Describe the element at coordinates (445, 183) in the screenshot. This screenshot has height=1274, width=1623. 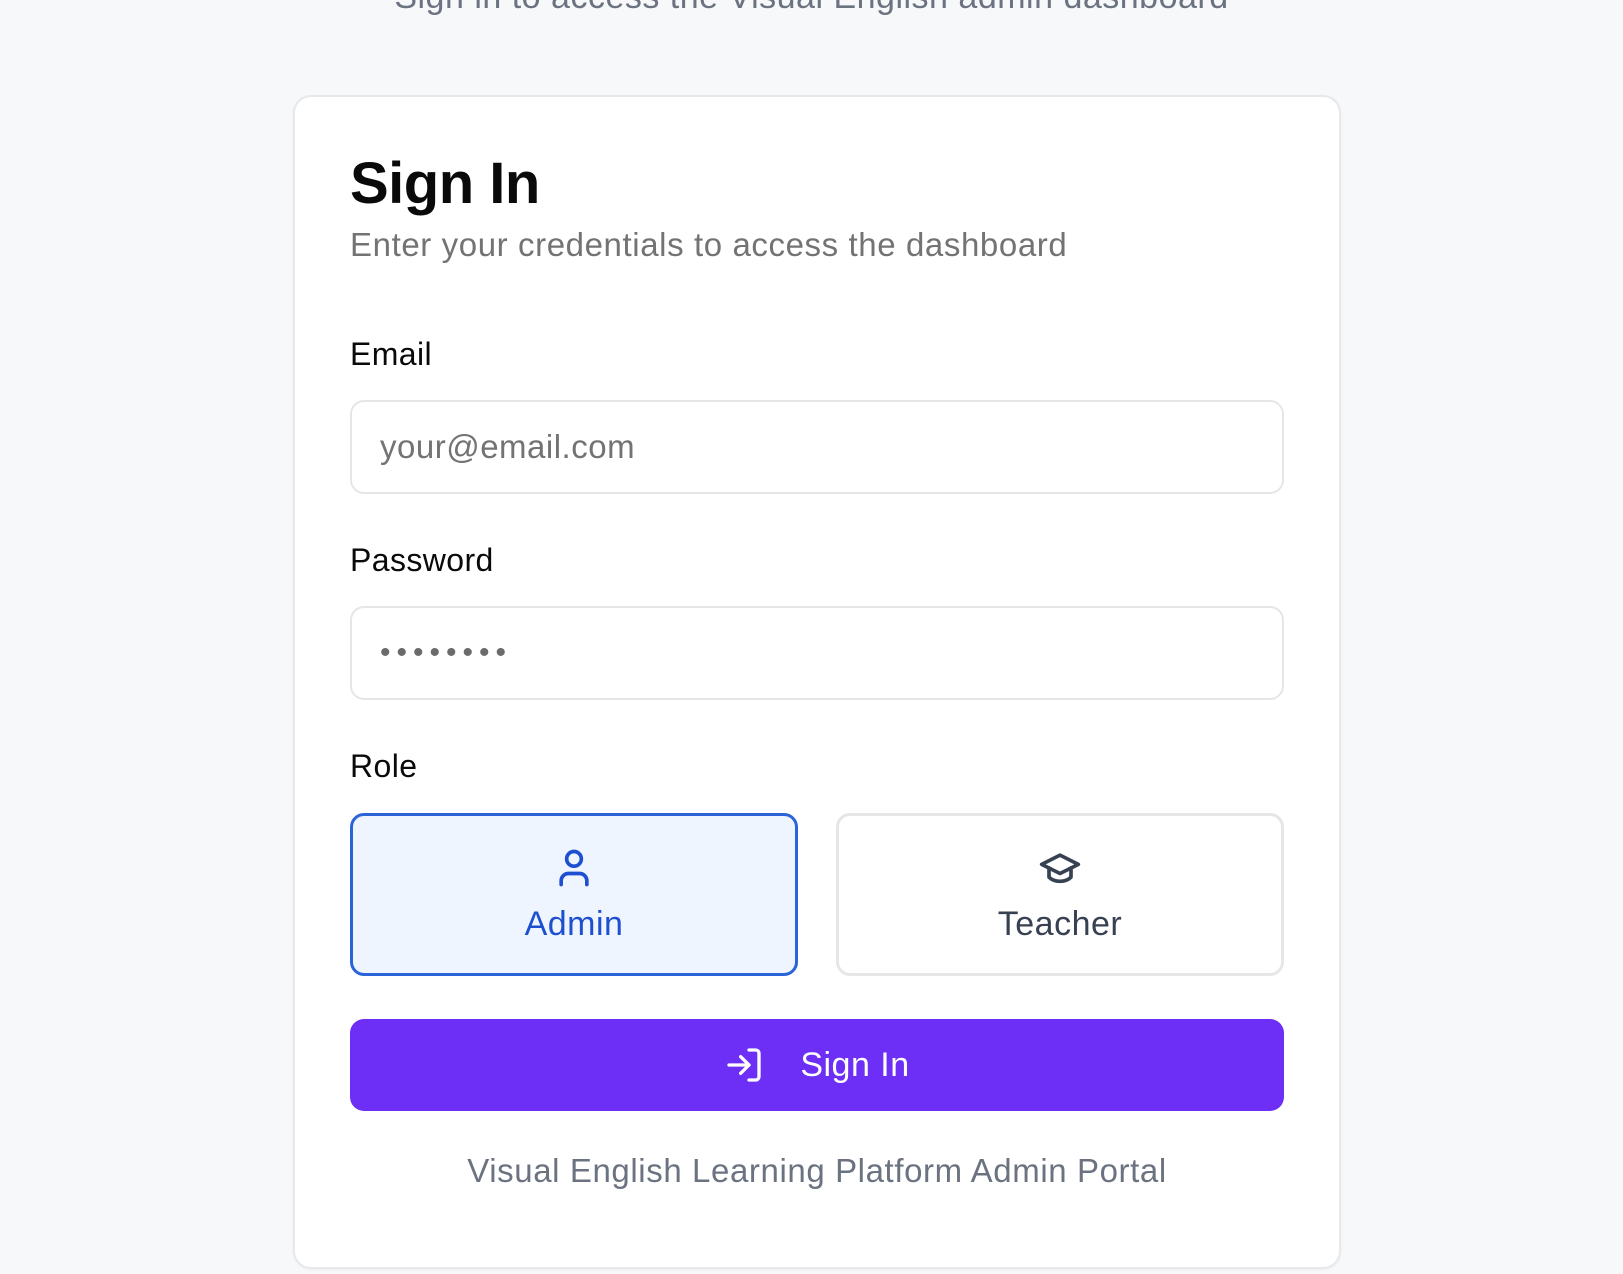
I see `card-title: Sign In` at that location.